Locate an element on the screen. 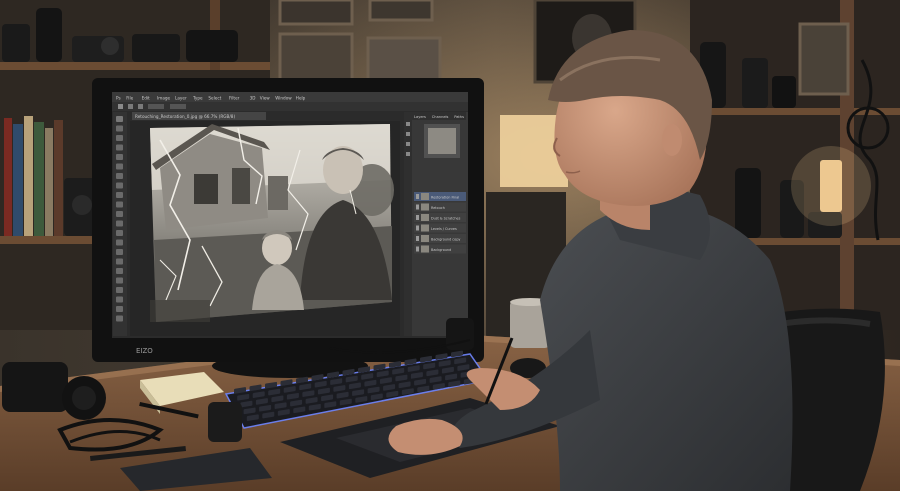 This screenshot has height=491, width=900. layer-name: Background is located at coordinates (441, 250).